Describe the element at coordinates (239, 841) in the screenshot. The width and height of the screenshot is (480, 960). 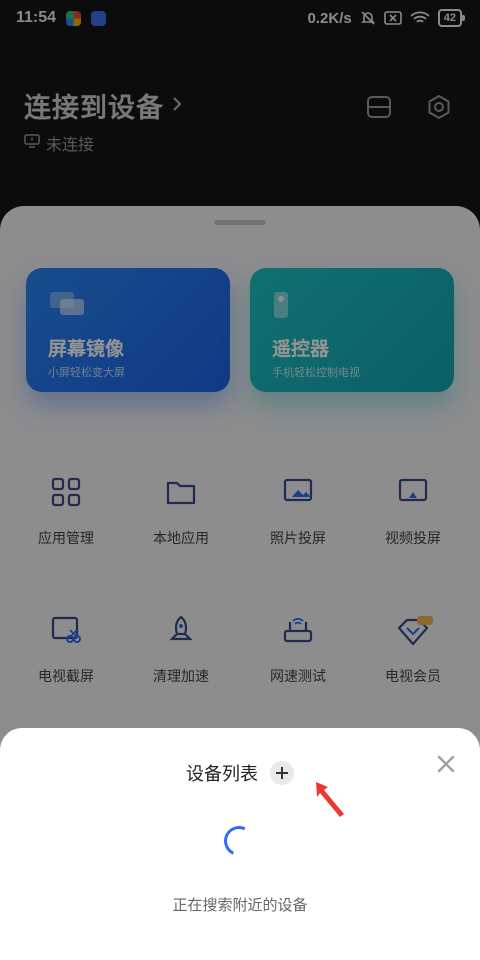
I see `loading-spinner` at that location.